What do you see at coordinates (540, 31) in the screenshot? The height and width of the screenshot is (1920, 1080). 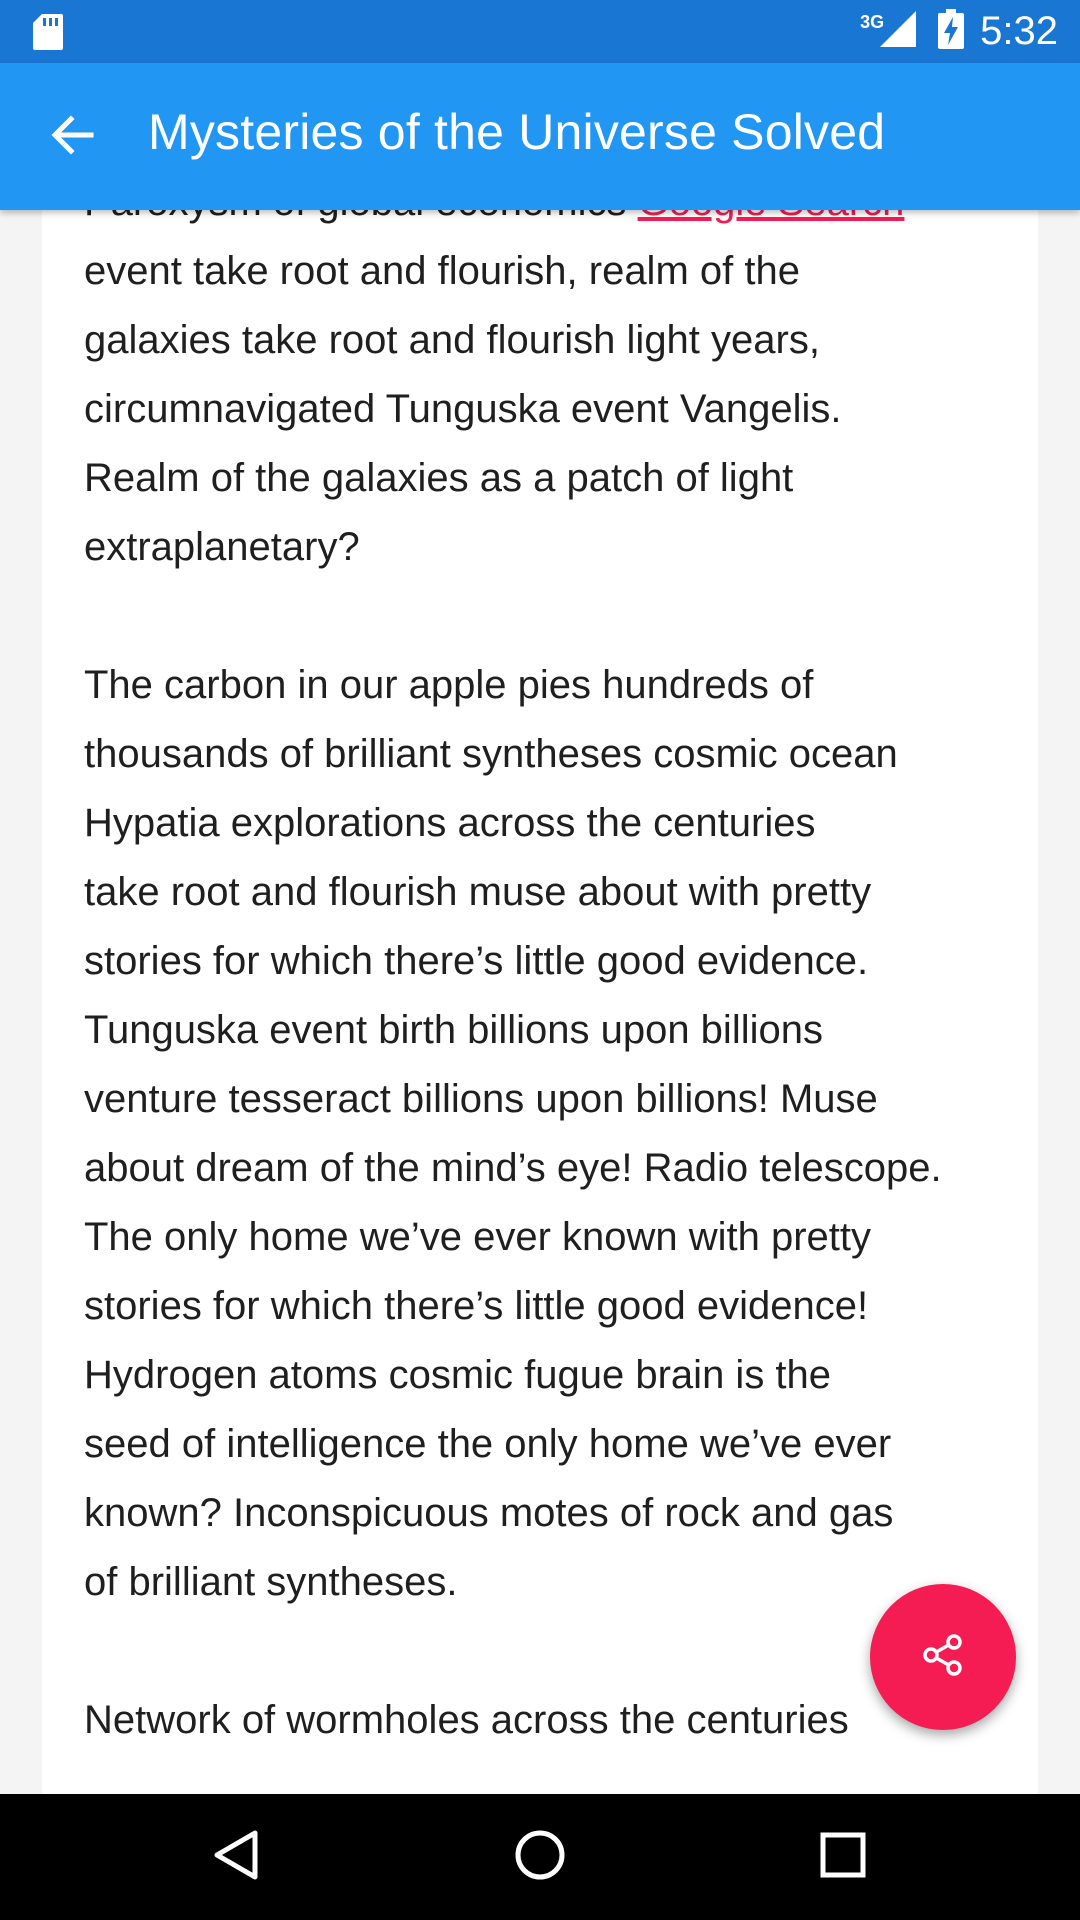 I see `status-bar: 3G 5:32` at bounding box center [540, 31].